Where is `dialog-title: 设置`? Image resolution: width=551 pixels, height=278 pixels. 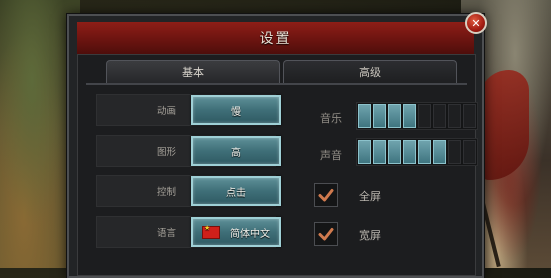
dialog-title: 设置 is located at coordinates (275, 39).